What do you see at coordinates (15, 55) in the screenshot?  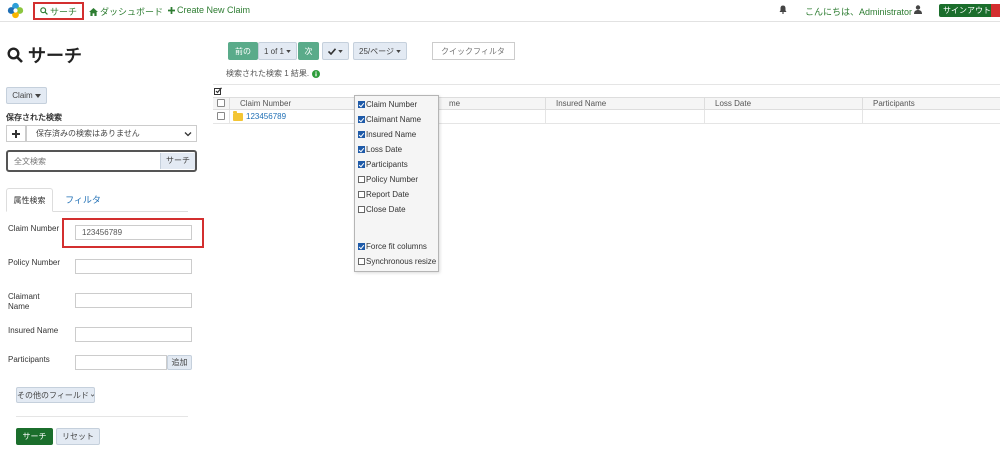 I see `search-icon` at bounding box center [15, 55].